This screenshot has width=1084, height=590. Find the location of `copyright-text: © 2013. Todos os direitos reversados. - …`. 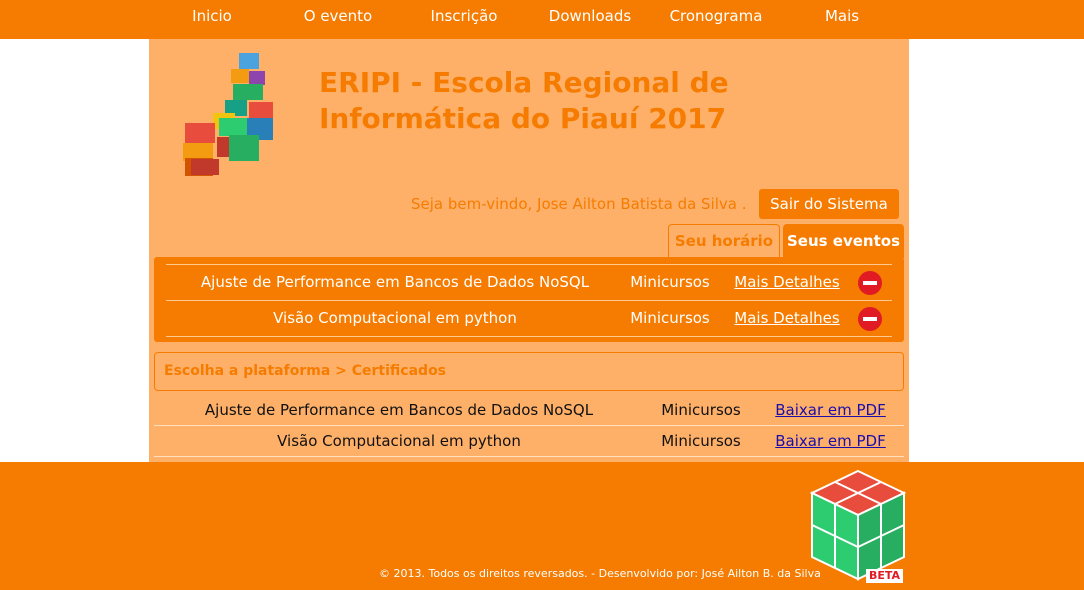

copyright-text: © 2013. Todos os direitos reversados. - … is located at coordinates (600, 573).